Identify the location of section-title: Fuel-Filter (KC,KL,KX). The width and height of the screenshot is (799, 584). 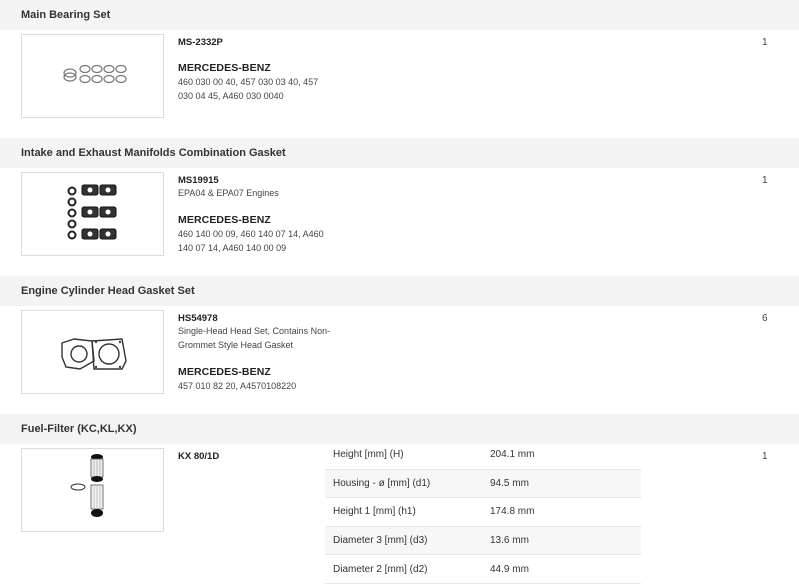
(399, 429).